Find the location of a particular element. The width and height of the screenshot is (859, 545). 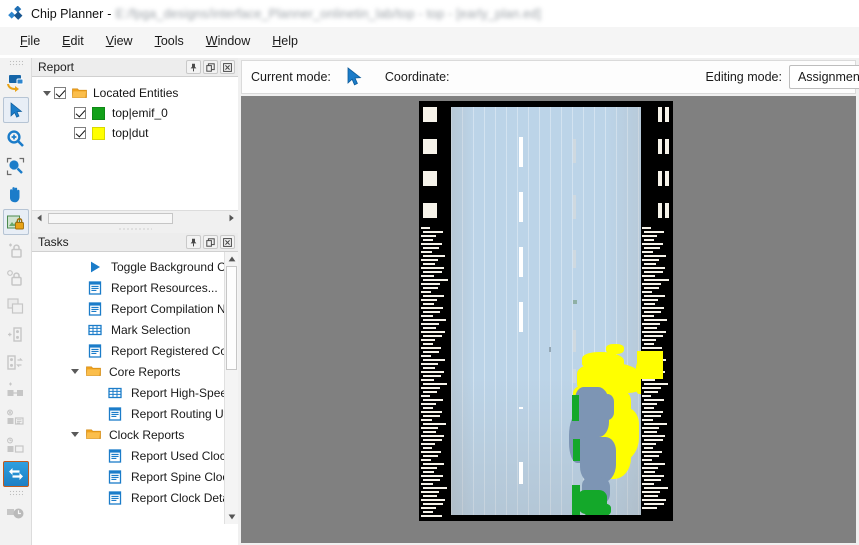

toolbar-grip is located at coordinates (15, 63).